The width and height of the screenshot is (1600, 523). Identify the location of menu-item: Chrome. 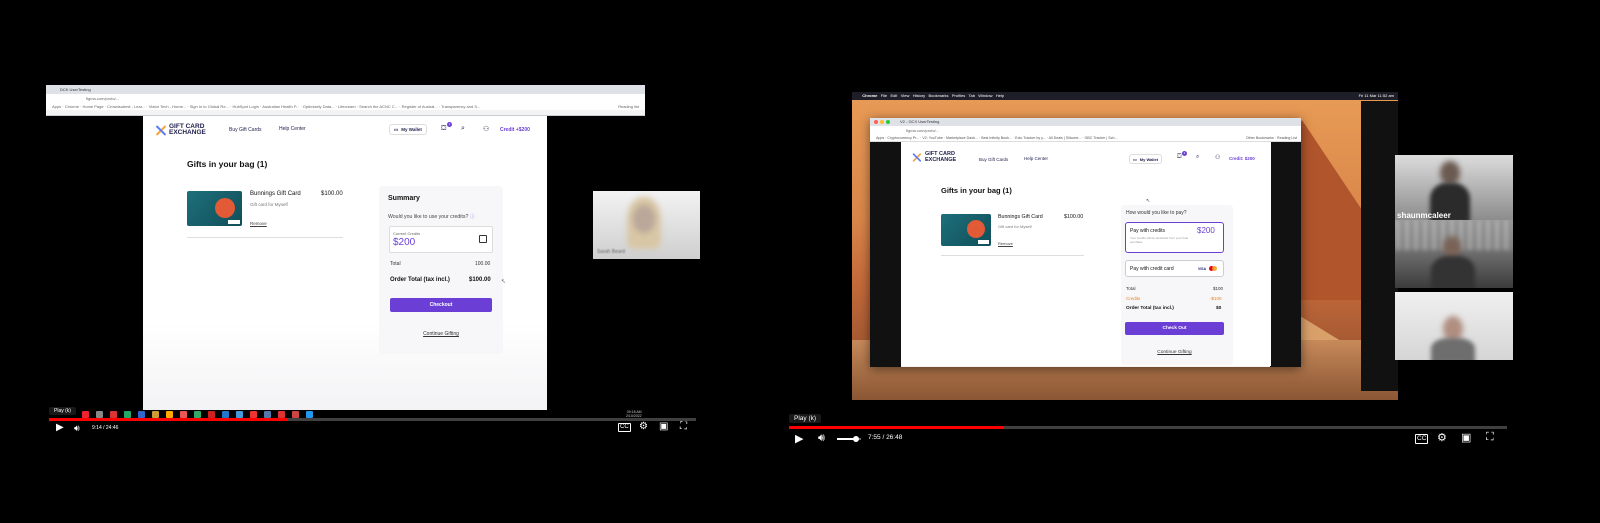
(869, 95).